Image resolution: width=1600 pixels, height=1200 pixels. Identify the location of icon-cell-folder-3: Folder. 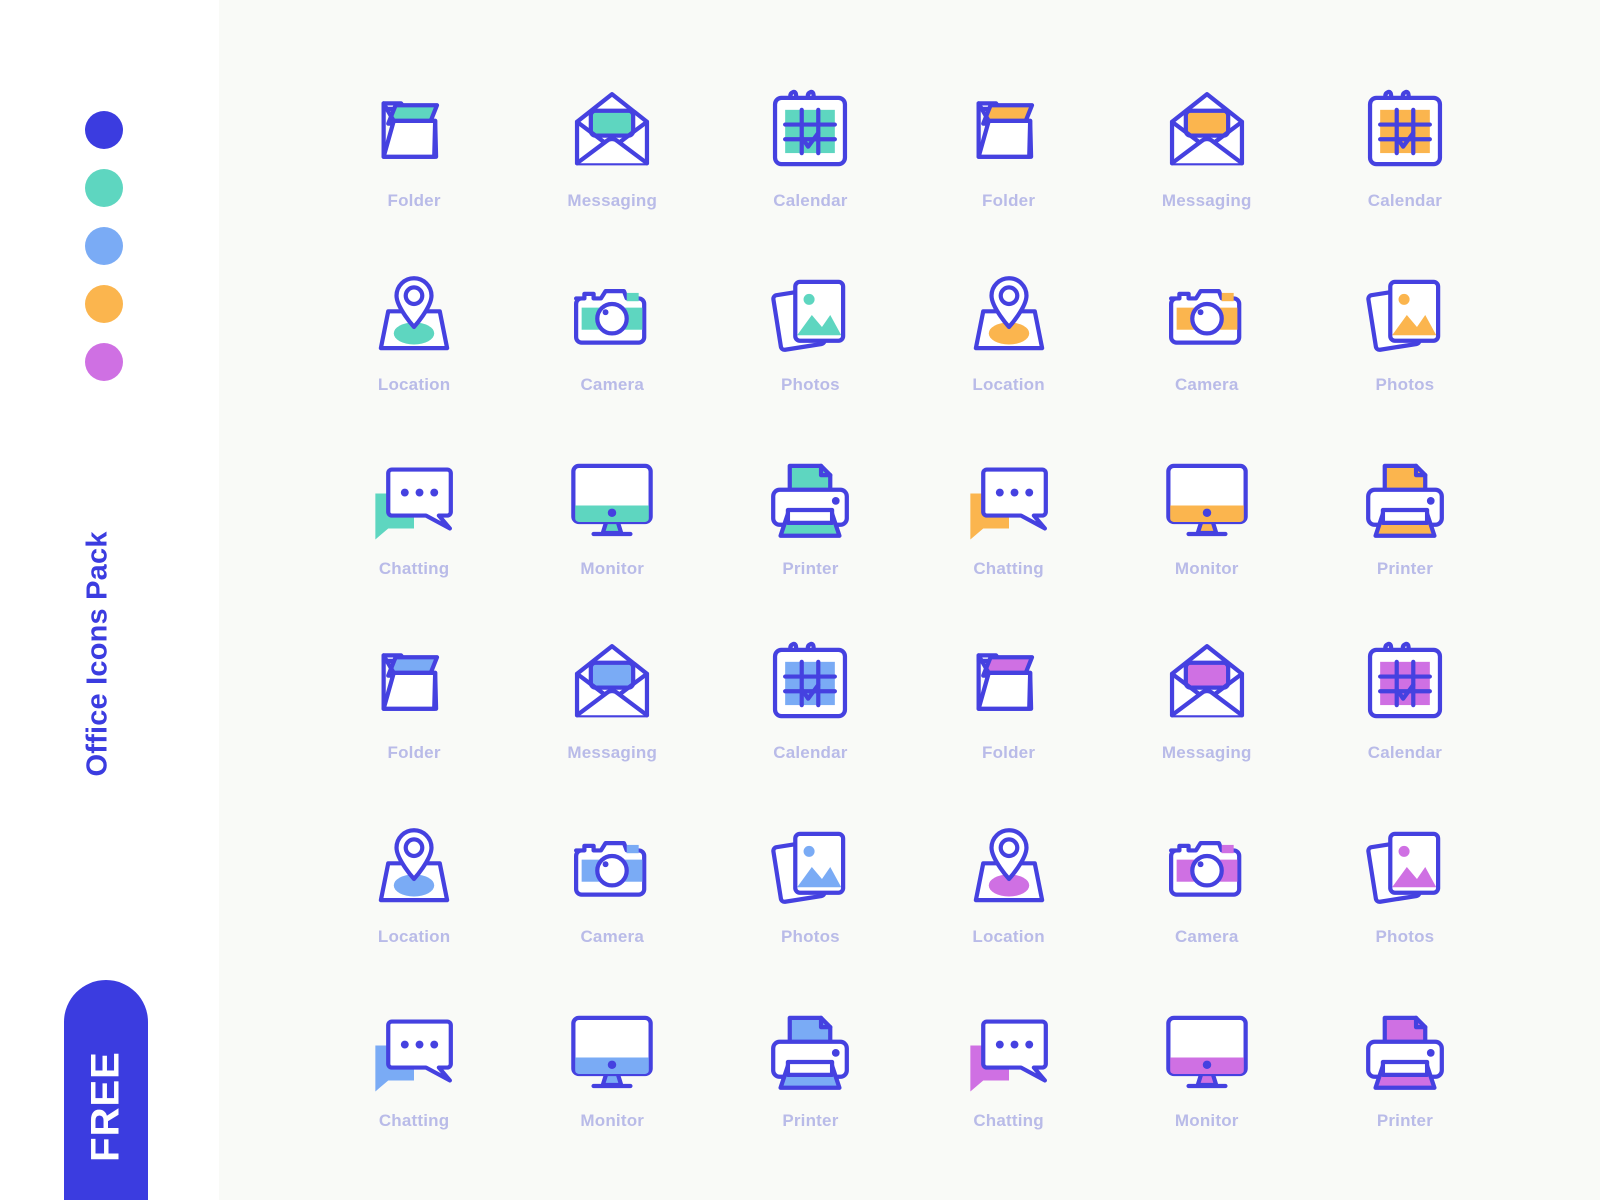
(1009, 148).